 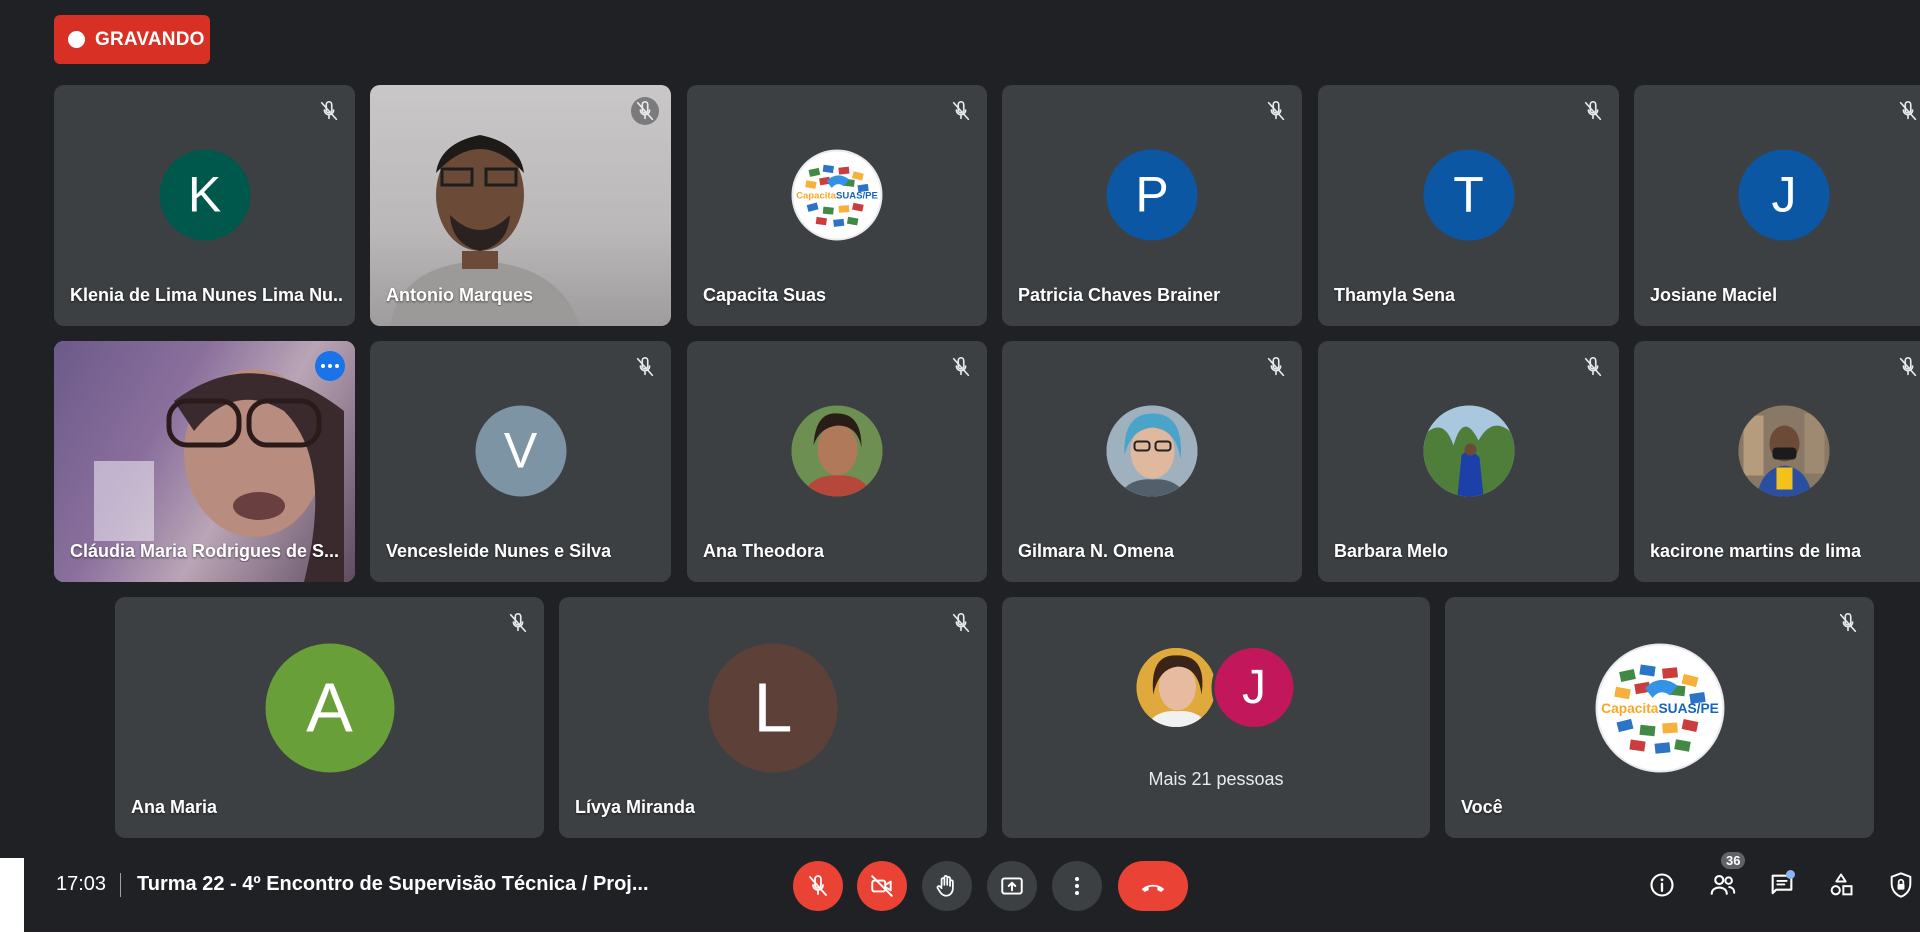 What do you see at coordinates (1733, 860) in the screenshot?
I see `participants-count-badge: 36` at bounding box center [1733, 860].